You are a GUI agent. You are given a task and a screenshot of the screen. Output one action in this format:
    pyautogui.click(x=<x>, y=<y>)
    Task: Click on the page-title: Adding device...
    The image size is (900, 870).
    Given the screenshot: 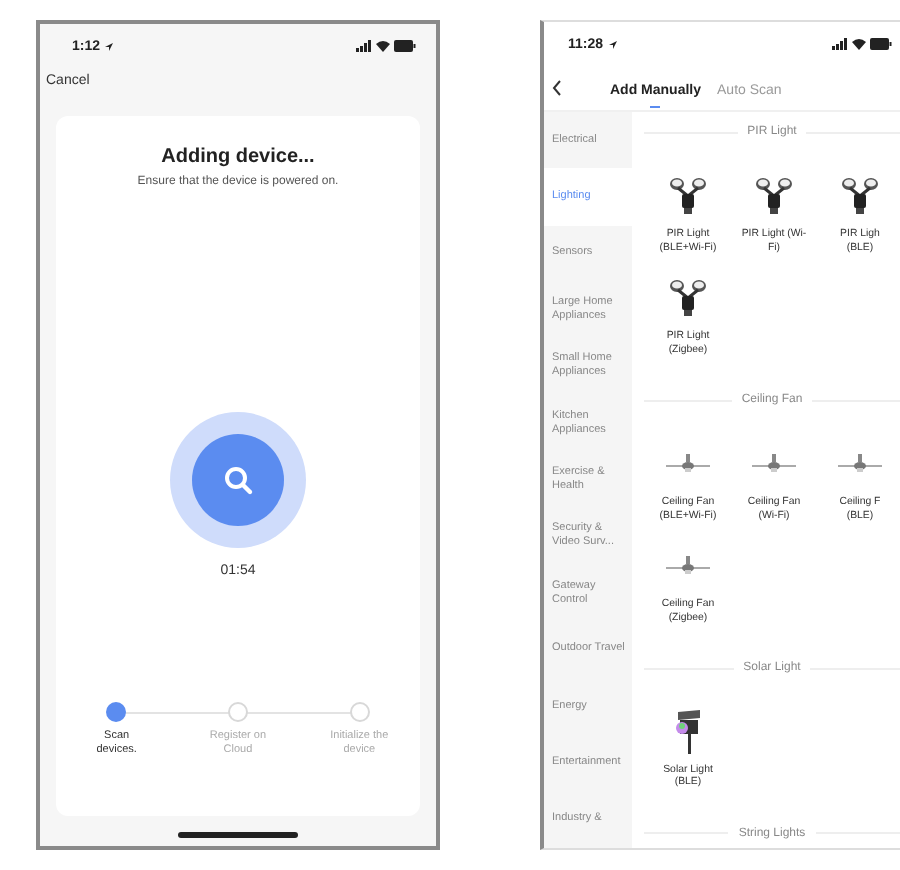 What is the action you would take?
    pyautogui.click(x=238, y=157)
    